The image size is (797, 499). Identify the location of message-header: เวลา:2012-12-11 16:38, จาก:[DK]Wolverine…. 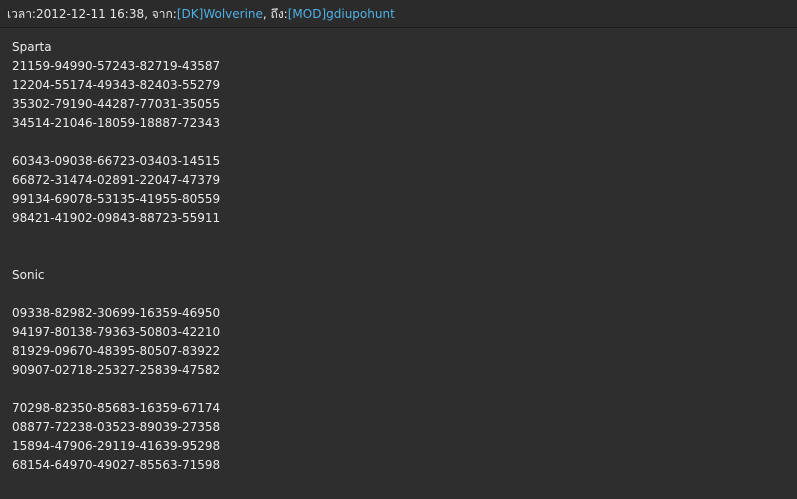
(398, 14).